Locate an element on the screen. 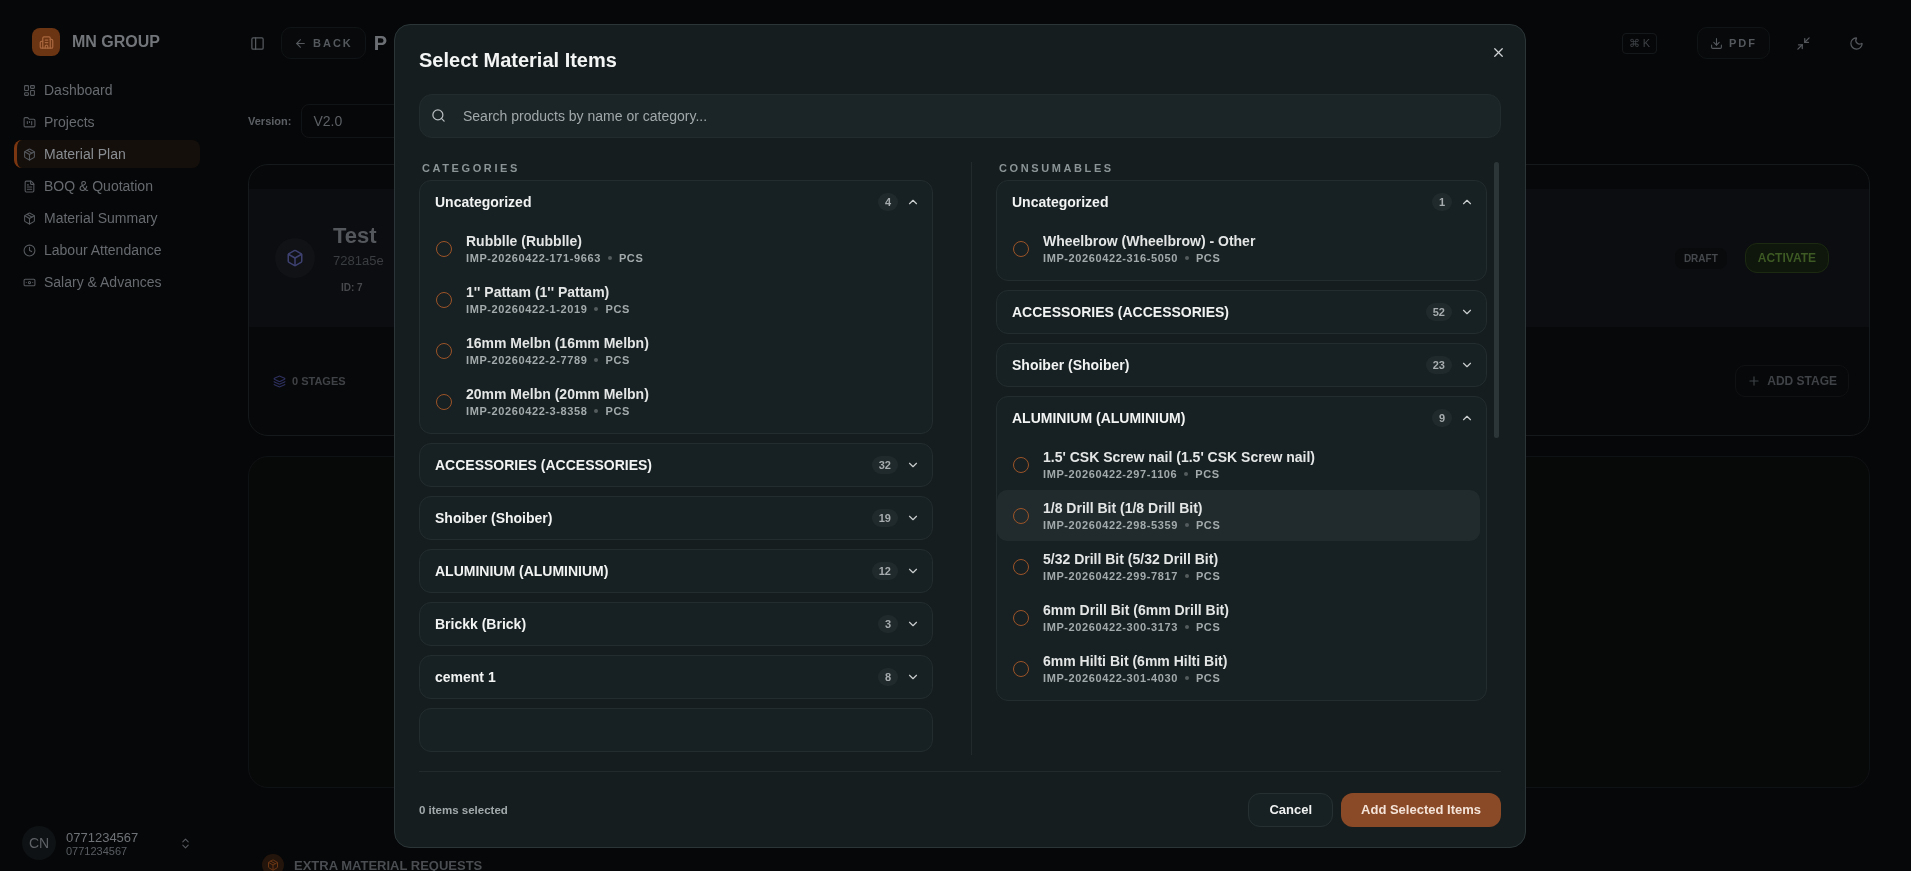 Image resolution: width=1911 pixels, height=871 pixels. item-count: 23 is located at coordinates (1438, 365).